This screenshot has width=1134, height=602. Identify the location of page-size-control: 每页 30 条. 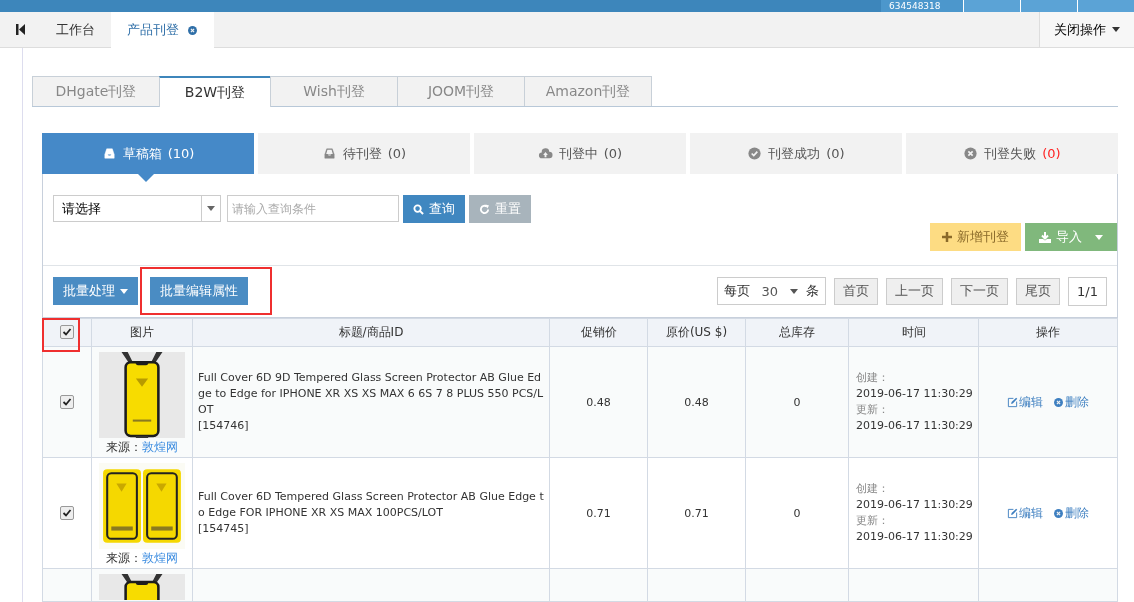
(771, 291).